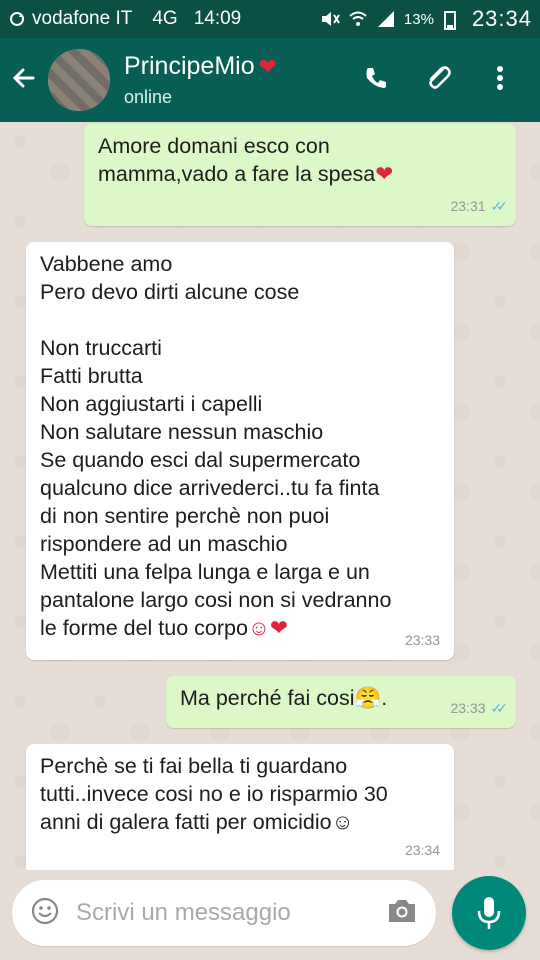 Image resolution: width=540 pixels, height=960 pixels. What do you see at coordinates (148, 97) in the screenshot?
I see `contact-status: online` at bounding box center [148, 97].